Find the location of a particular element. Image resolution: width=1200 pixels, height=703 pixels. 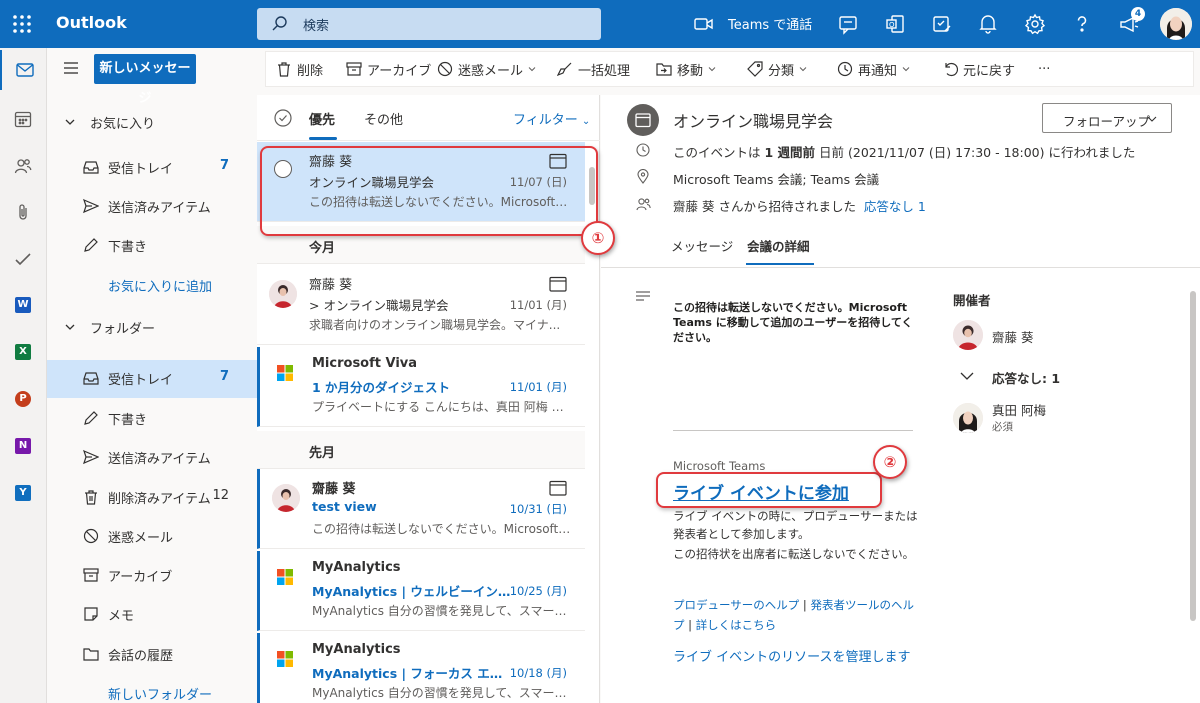

add-favorite-link: お気に入りに追加 is located at coordinates (160, 285).